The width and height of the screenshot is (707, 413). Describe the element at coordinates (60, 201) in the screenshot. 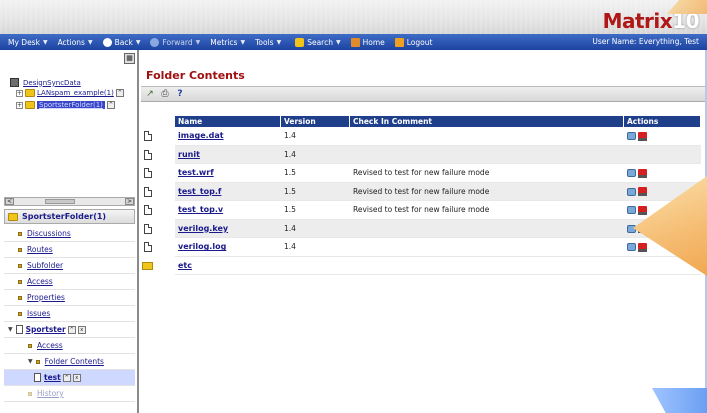

I see `scroll-thumb` at that location.